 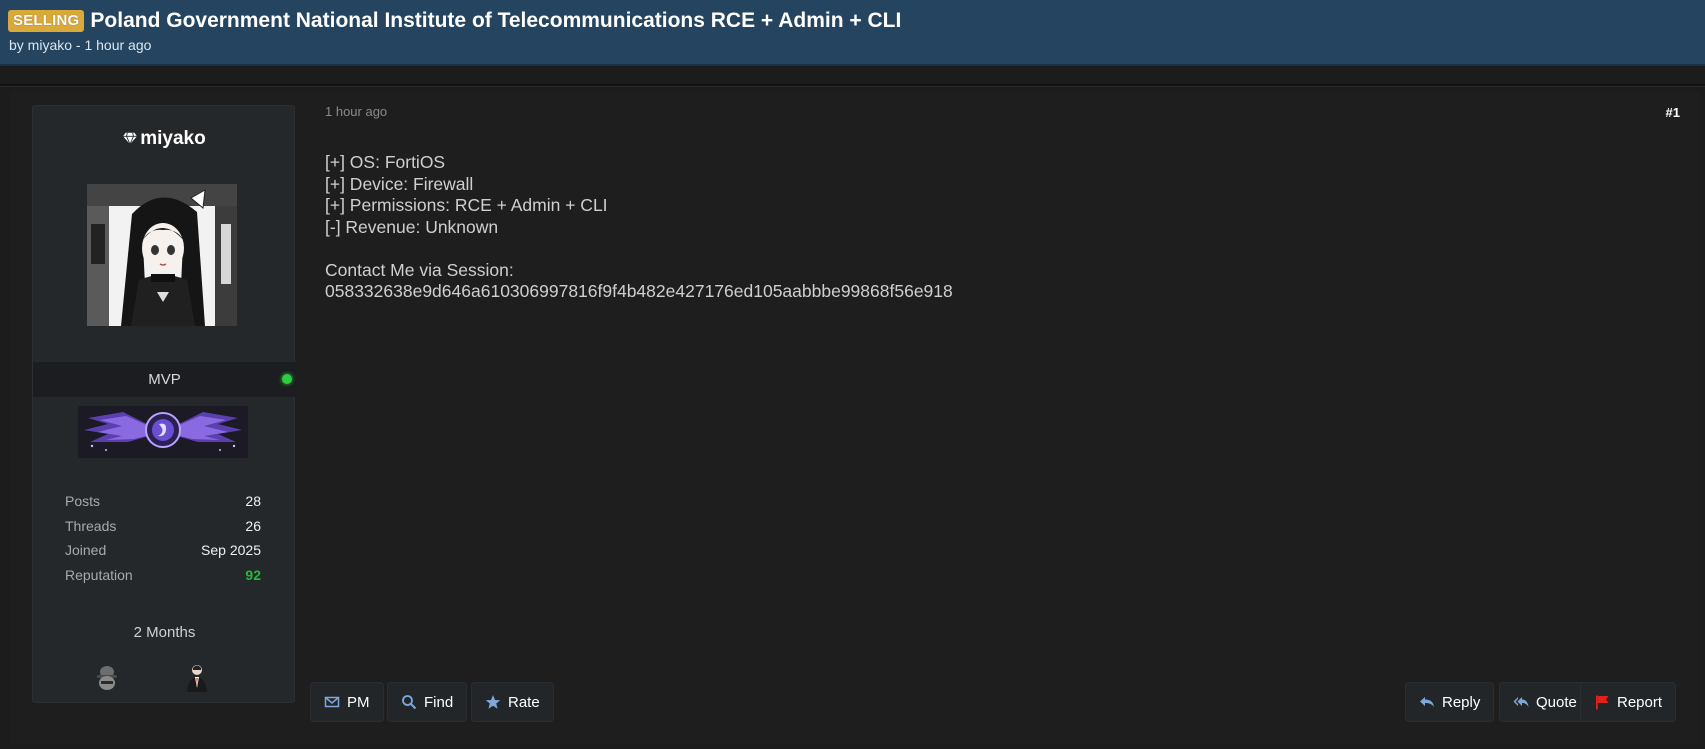 I want to click on avatar, so click(x=162, y=255).